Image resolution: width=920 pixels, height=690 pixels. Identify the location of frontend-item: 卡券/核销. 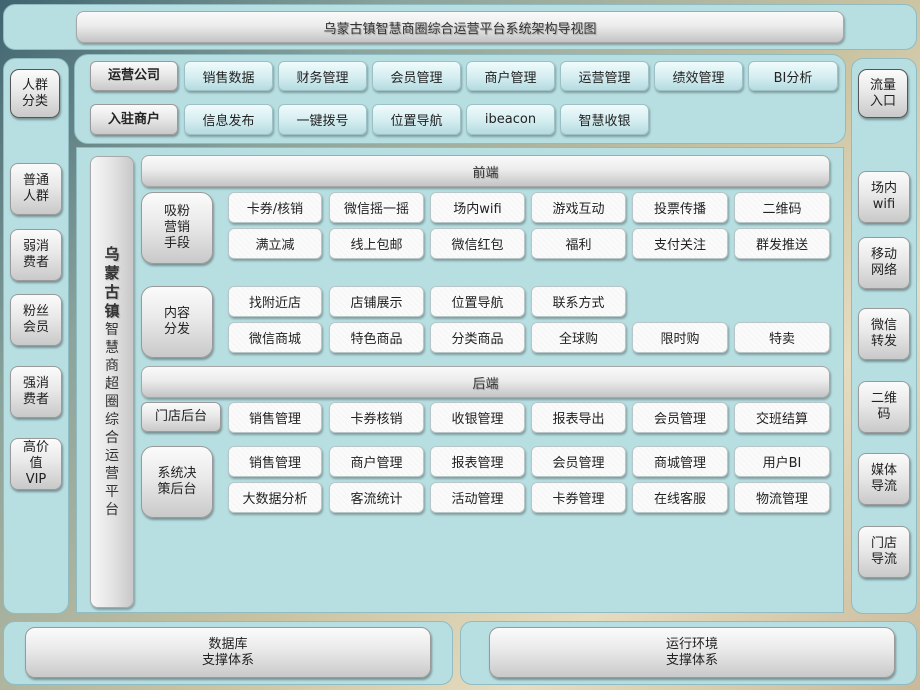
(275, 207).